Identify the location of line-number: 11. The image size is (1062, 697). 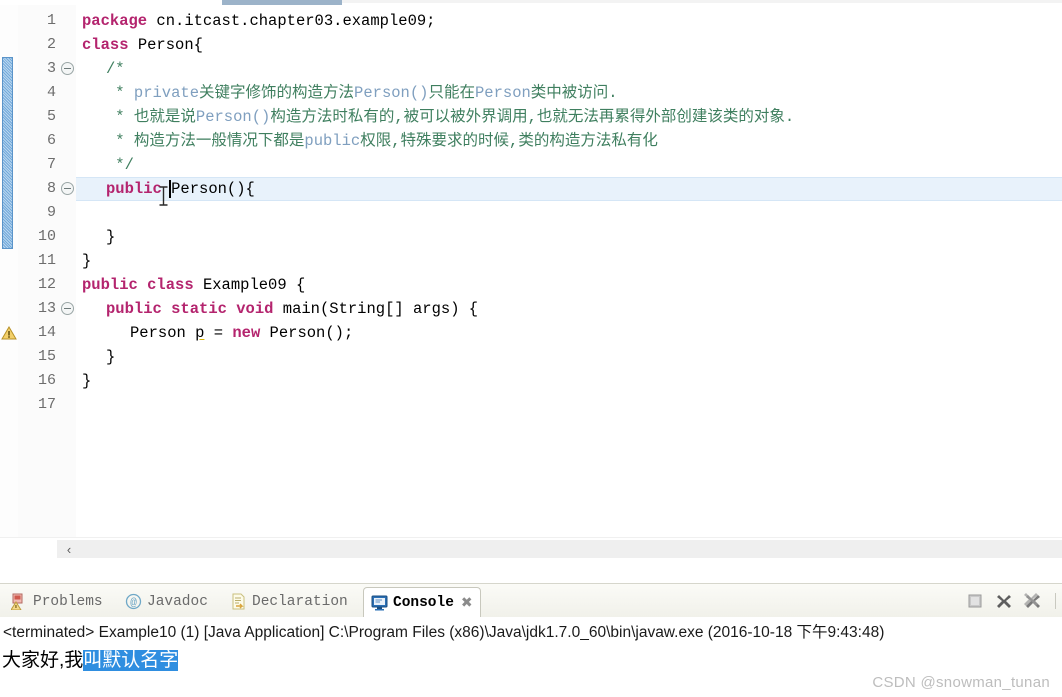
(46, 260).